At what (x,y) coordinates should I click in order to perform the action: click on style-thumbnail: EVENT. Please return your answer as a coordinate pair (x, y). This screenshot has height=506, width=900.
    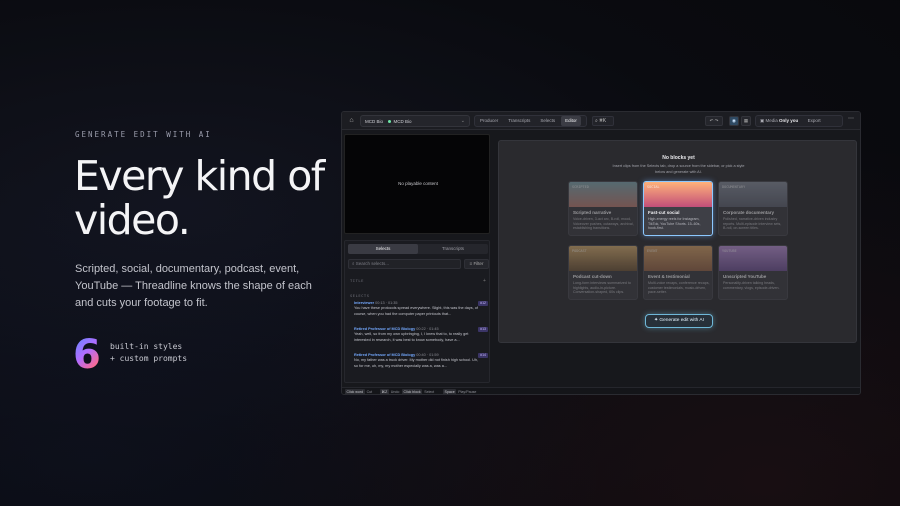
    Looking at the image, I should click on (678, 258).